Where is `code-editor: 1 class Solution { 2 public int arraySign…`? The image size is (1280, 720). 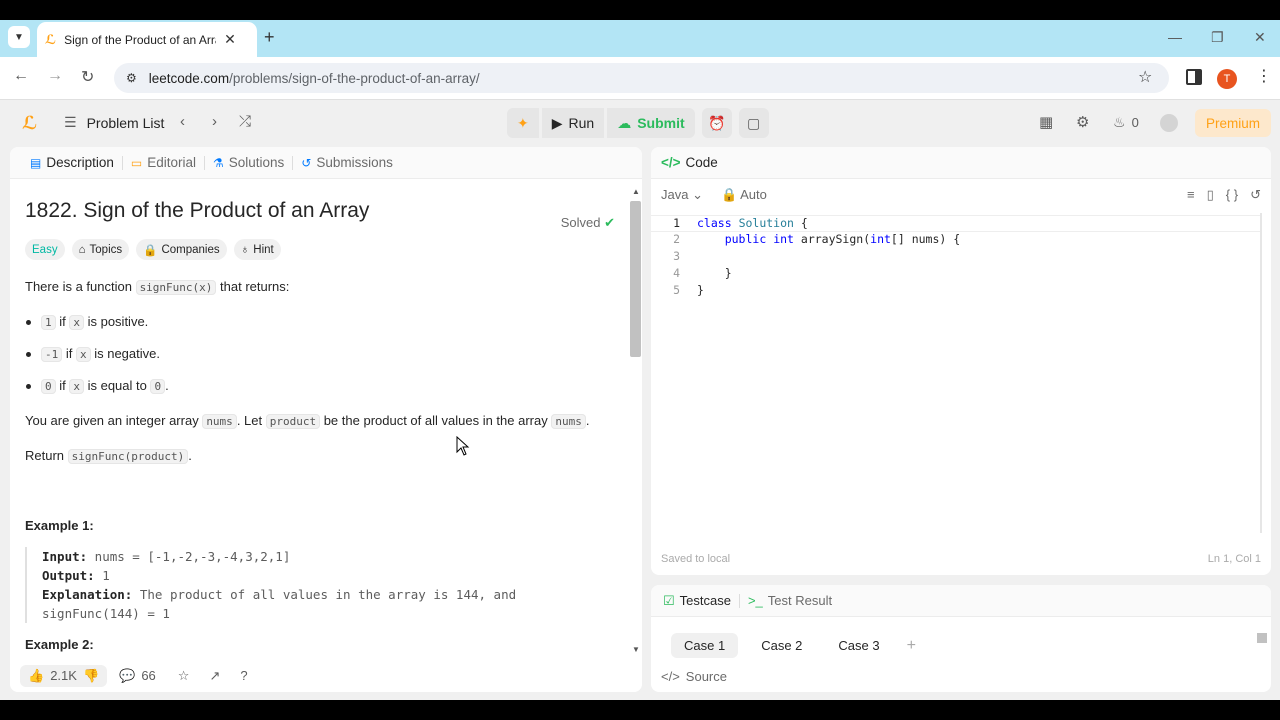 code-editor: 1 class Solution { 2 public int arraySign… is located at coordinates (956, 257).